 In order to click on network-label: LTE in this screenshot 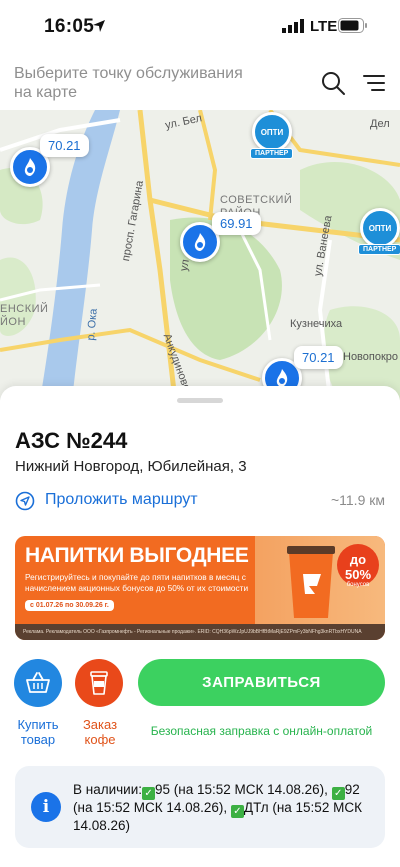, I will do `click(324, 26)`.